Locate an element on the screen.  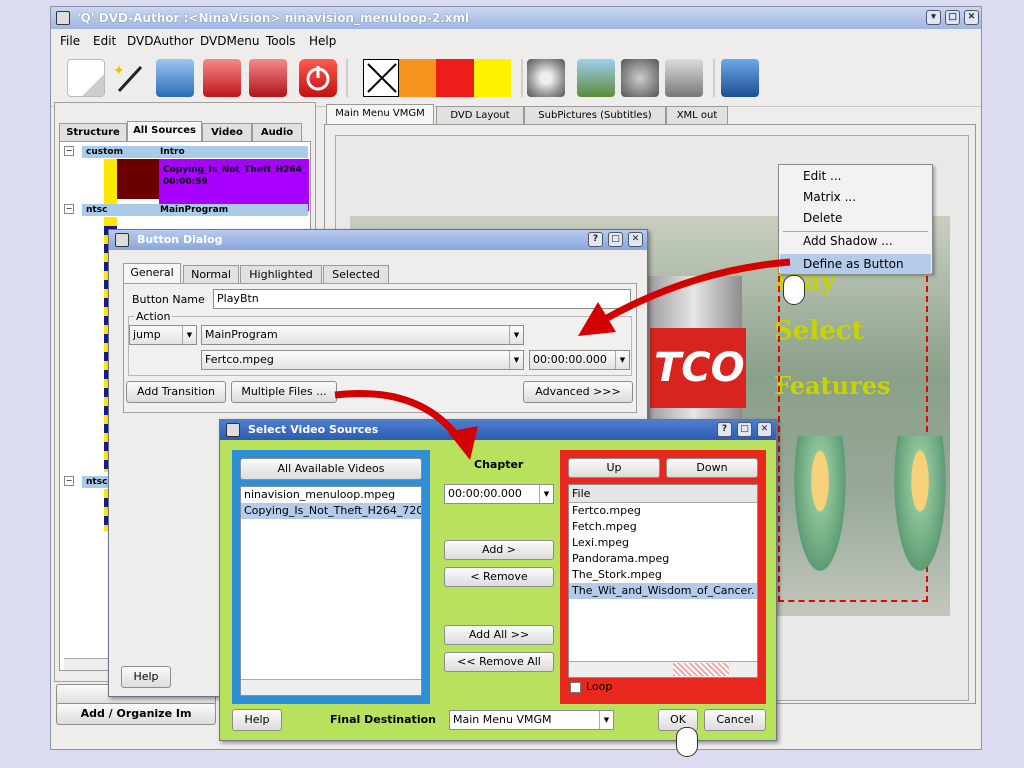
time-combo: 00:00:00.000 ▼ is located at coordinates (579, 360).